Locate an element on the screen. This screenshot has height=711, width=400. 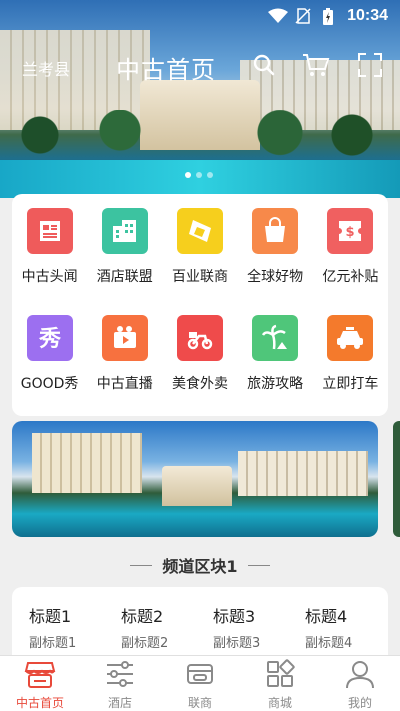
grid-item: 酒店联盟 is located at coordinates (124, 259).